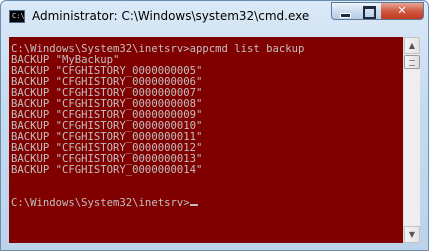 This screenshot has width=429, height=251. I want to click on minimize-button, so click(344, 11).